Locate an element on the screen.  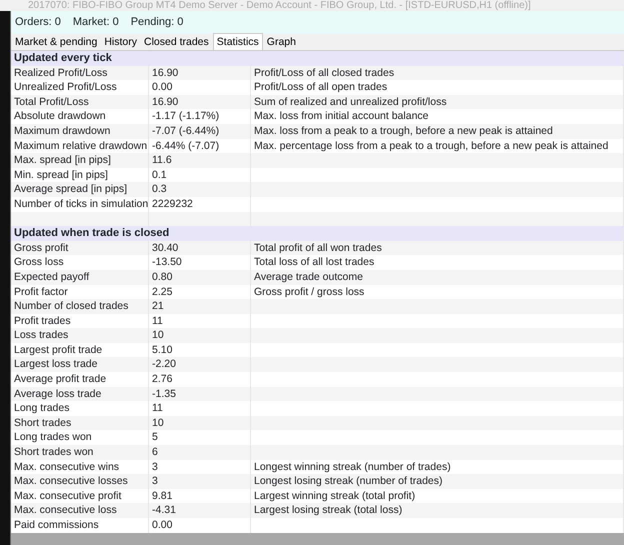
stat-label: Absolute drawdown is located at coordinates (60, 116).